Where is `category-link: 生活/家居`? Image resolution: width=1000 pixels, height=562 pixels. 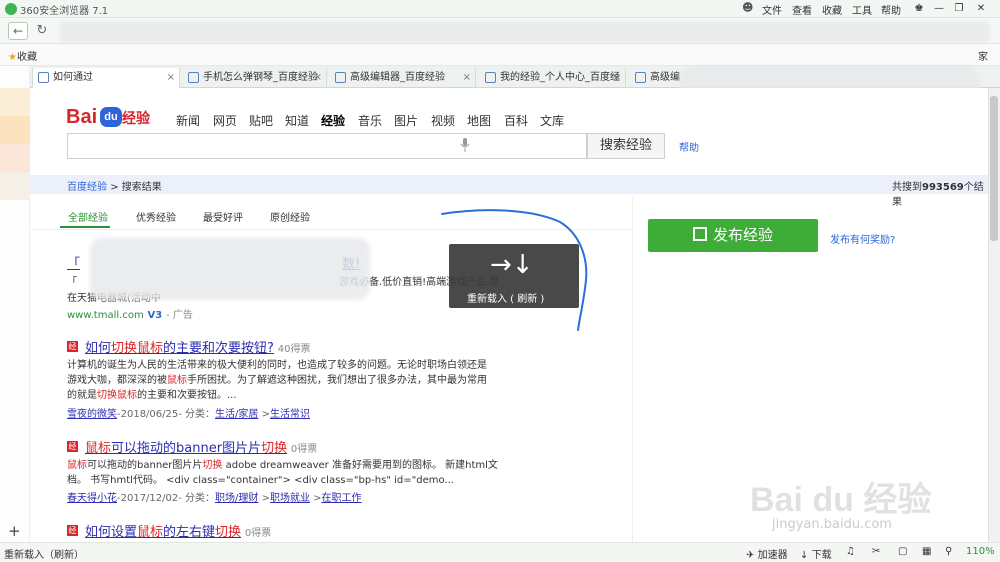
category-link: 生活/家居 is located at coordinates (236, 414).